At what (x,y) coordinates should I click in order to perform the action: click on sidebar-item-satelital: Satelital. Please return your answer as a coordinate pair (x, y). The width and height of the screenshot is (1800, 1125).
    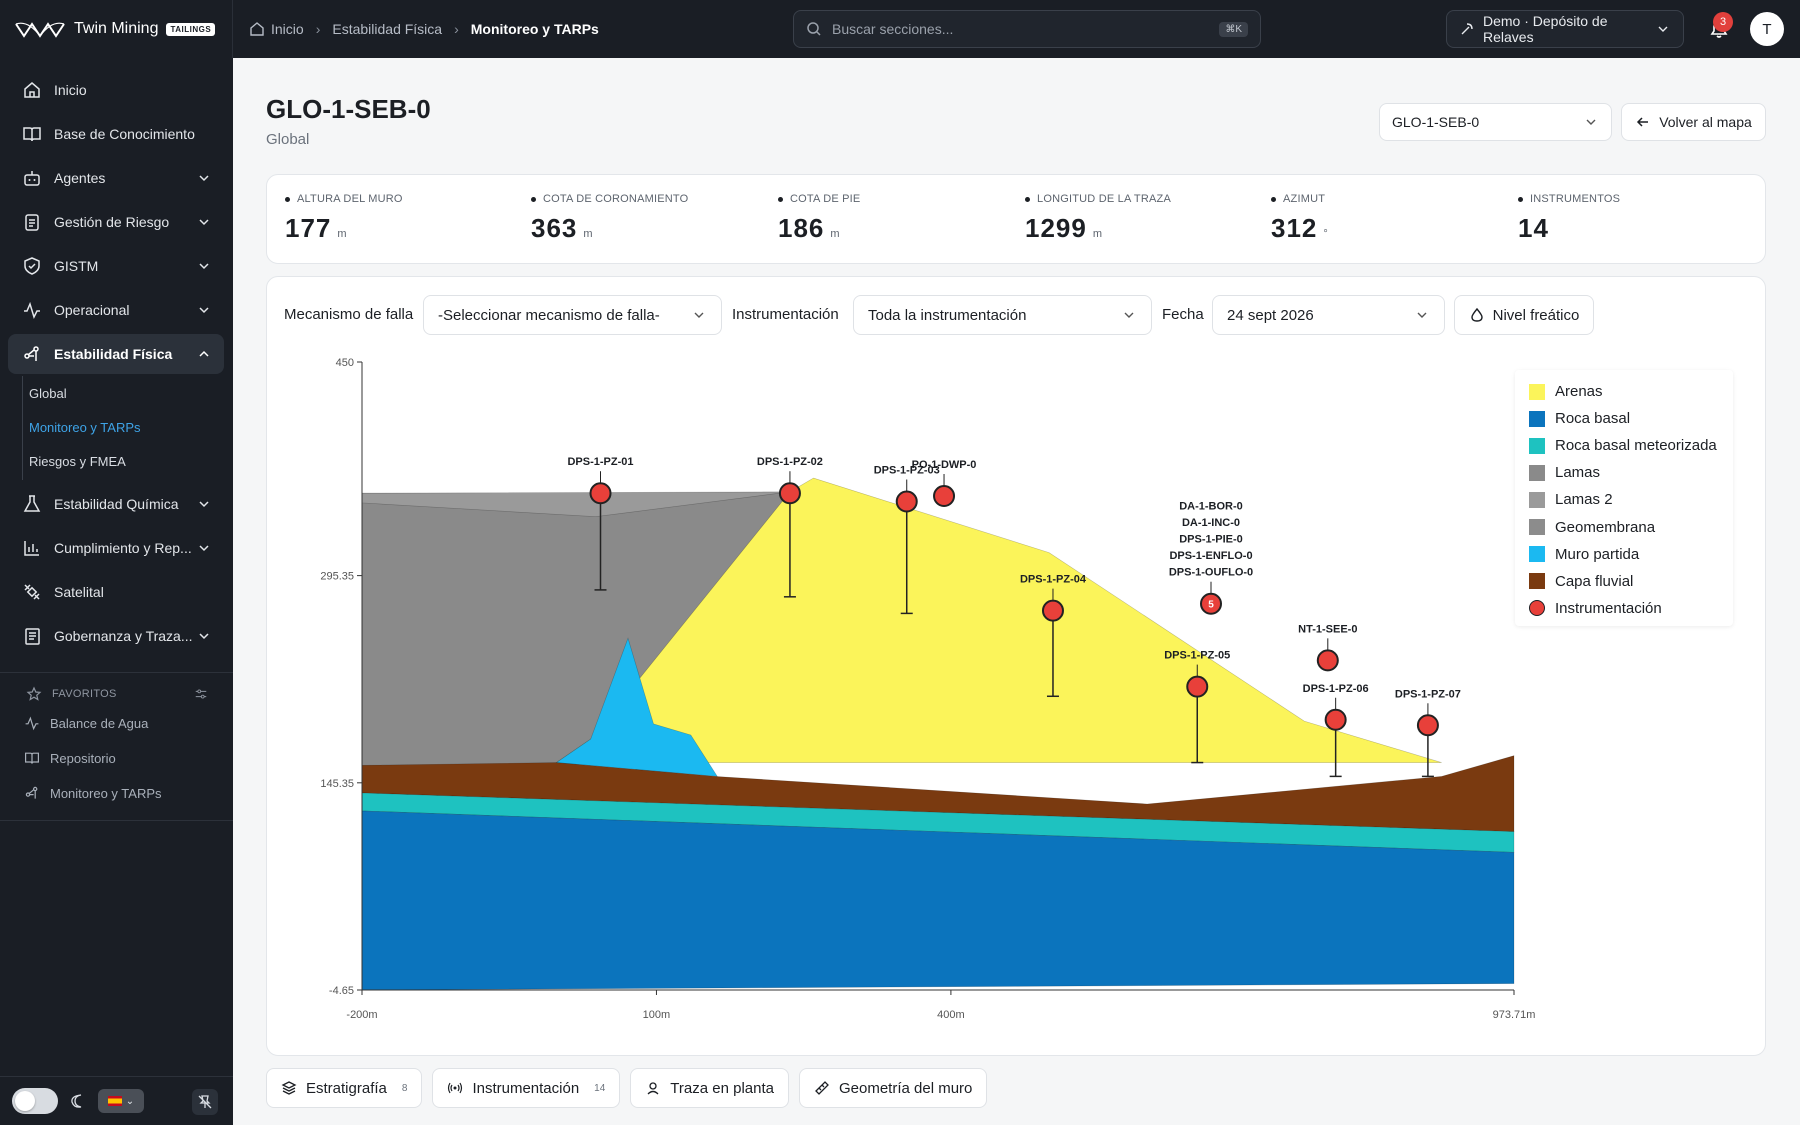
    Looking at the image, I should click on (116, 592).